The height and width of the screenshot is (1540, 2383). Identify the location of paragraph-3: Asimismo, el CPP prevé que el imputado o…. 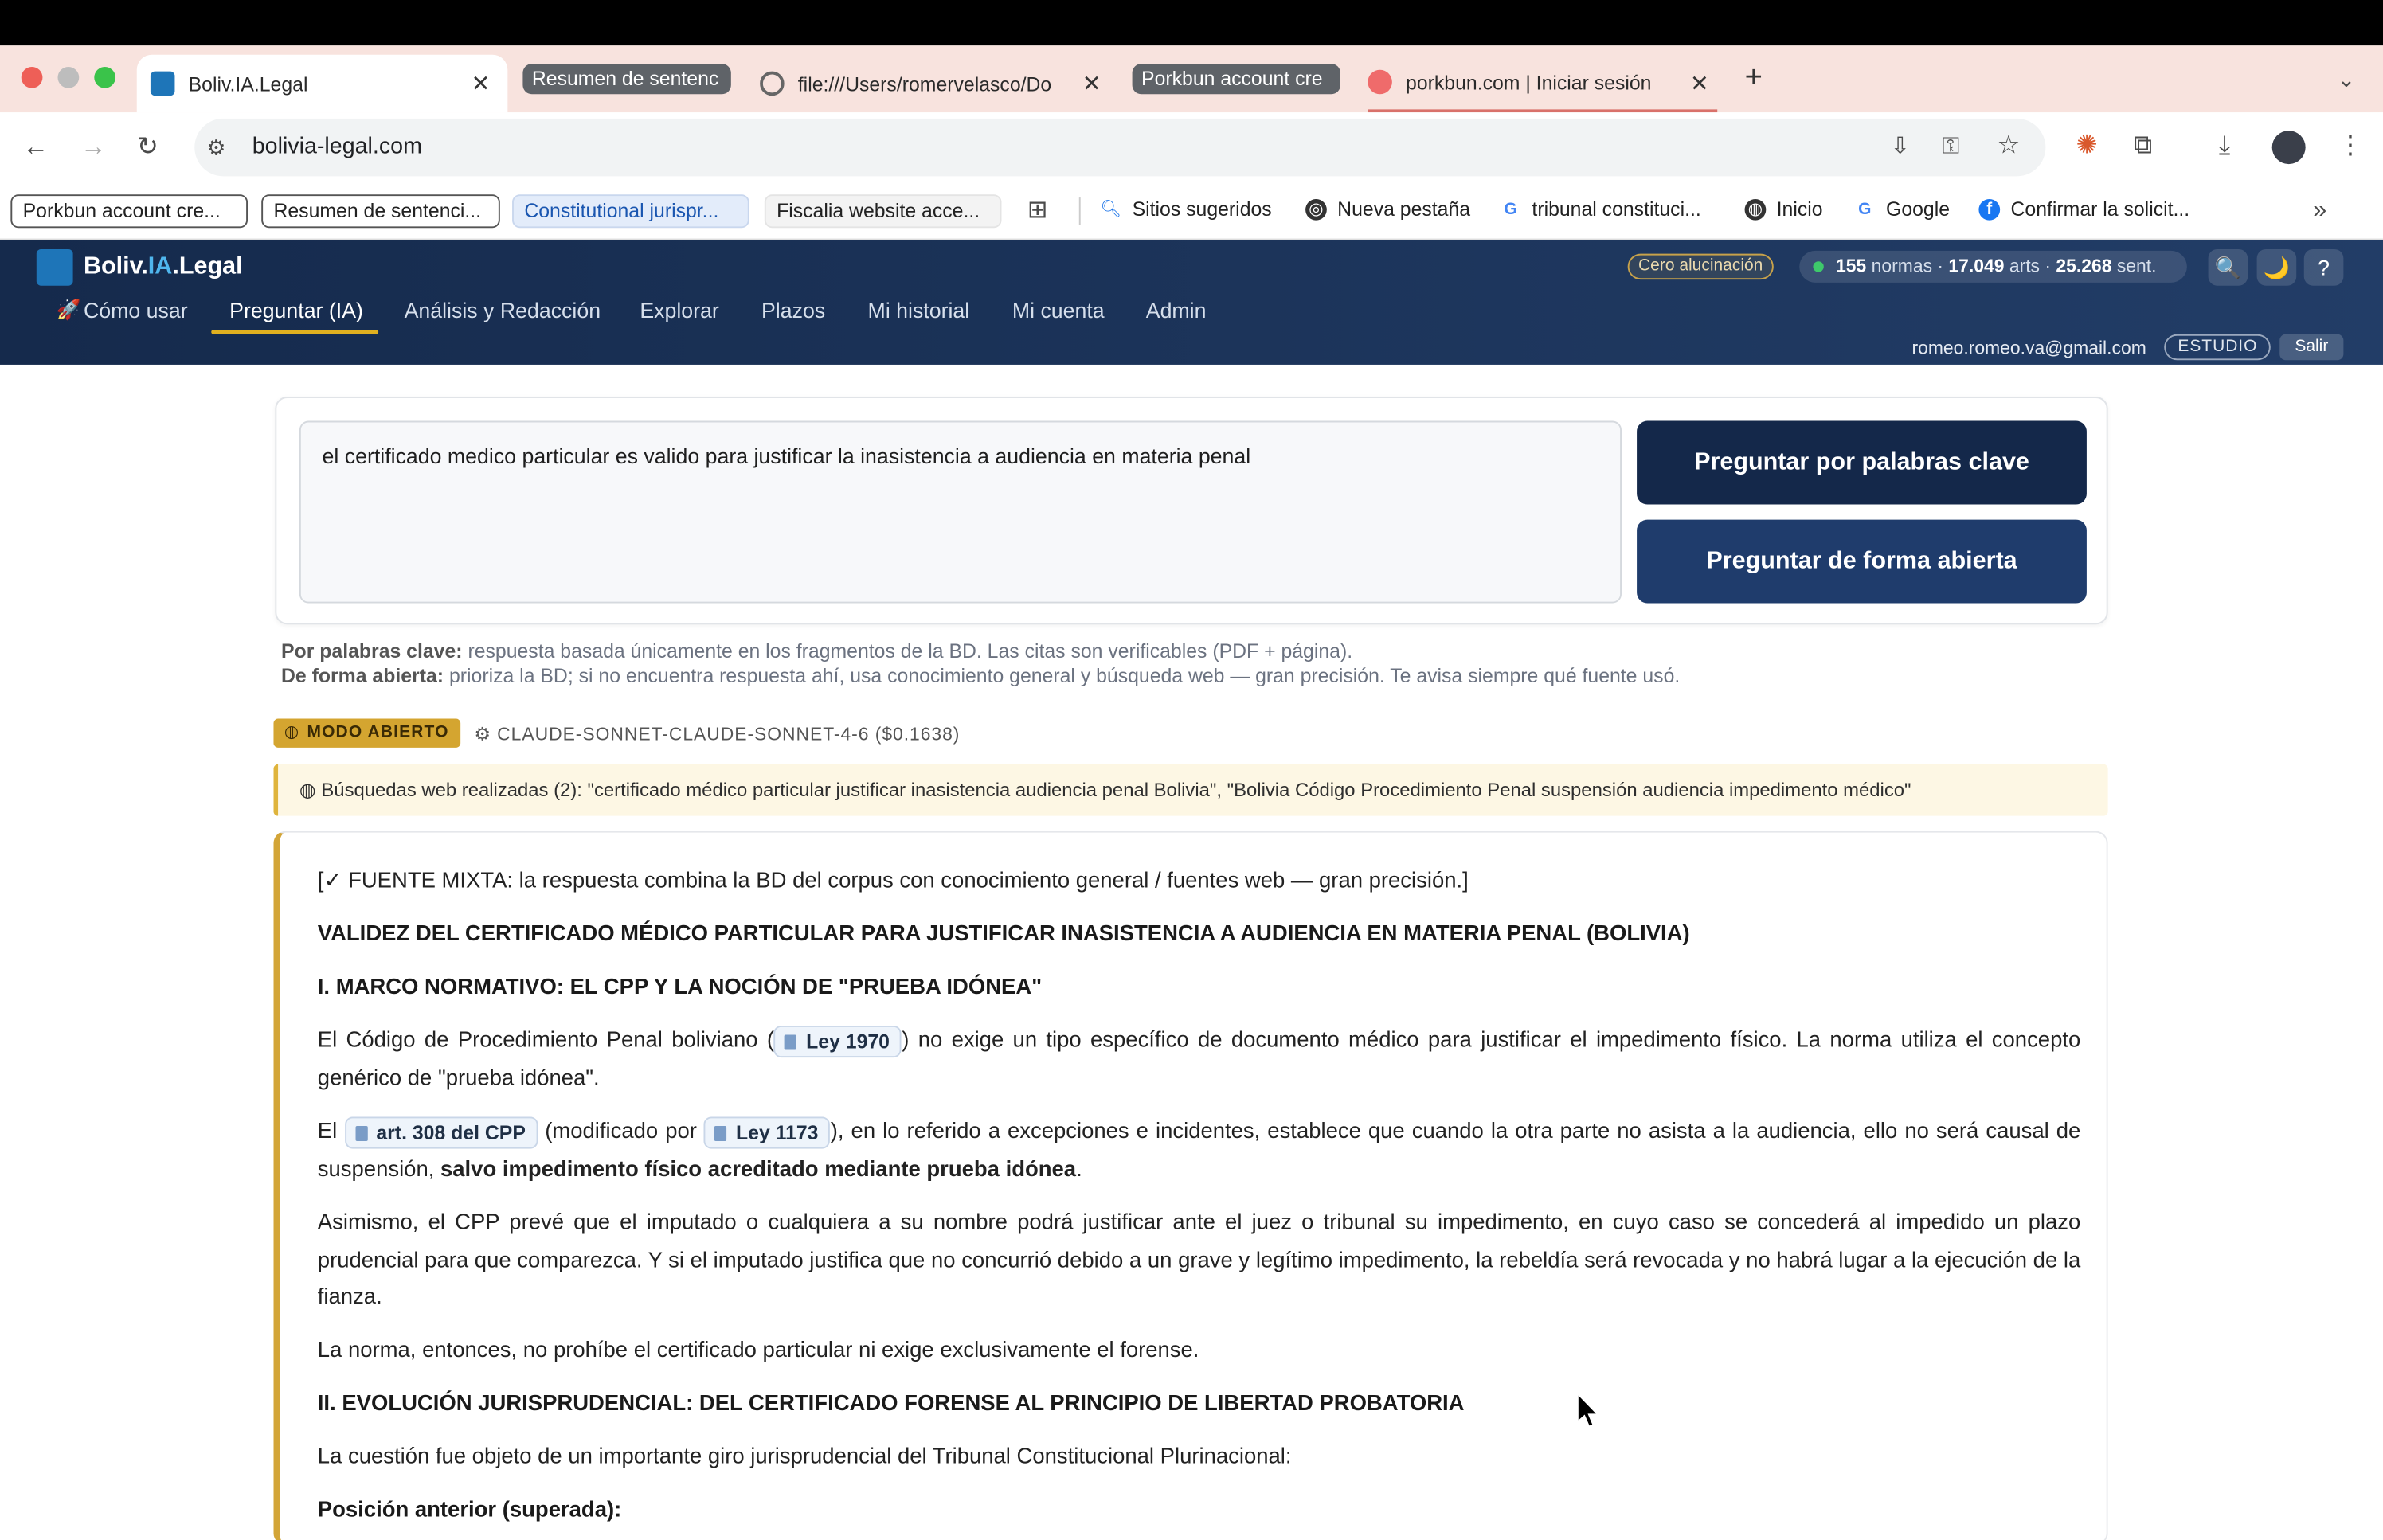
(1199, 1260).